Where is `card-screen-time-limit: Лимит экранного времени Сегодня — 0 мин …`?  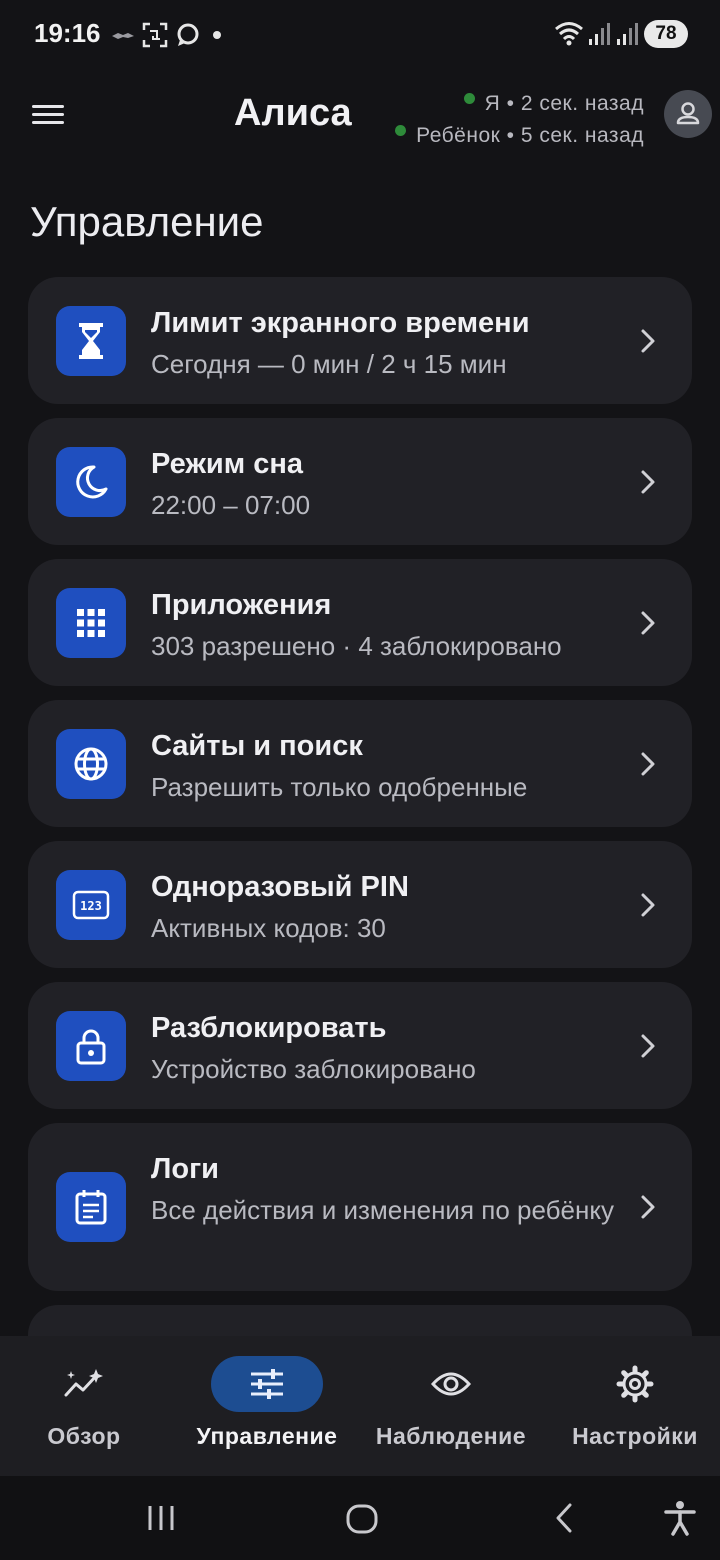 card-screen-time-limit: Лимит экранного времени Сегодня — 0 мин … is located at coordinates (360, 340).